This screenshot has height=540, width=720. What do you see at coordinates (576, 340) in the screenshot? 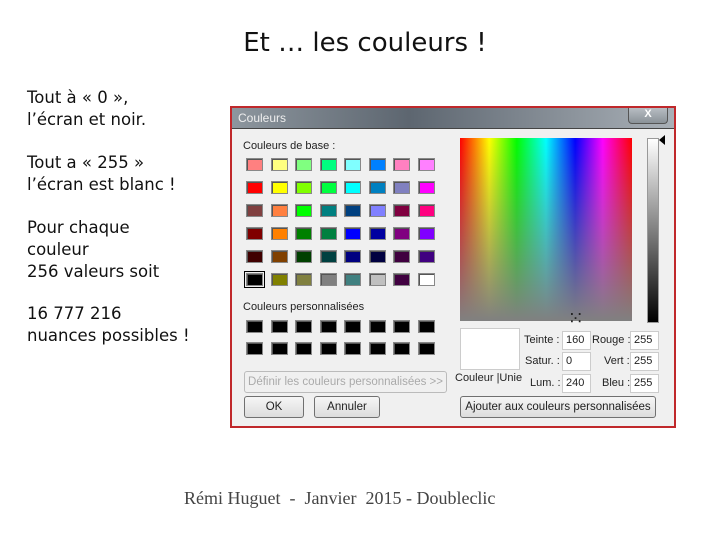
I see `hue-input: 160` at bounding box center [576, 340].